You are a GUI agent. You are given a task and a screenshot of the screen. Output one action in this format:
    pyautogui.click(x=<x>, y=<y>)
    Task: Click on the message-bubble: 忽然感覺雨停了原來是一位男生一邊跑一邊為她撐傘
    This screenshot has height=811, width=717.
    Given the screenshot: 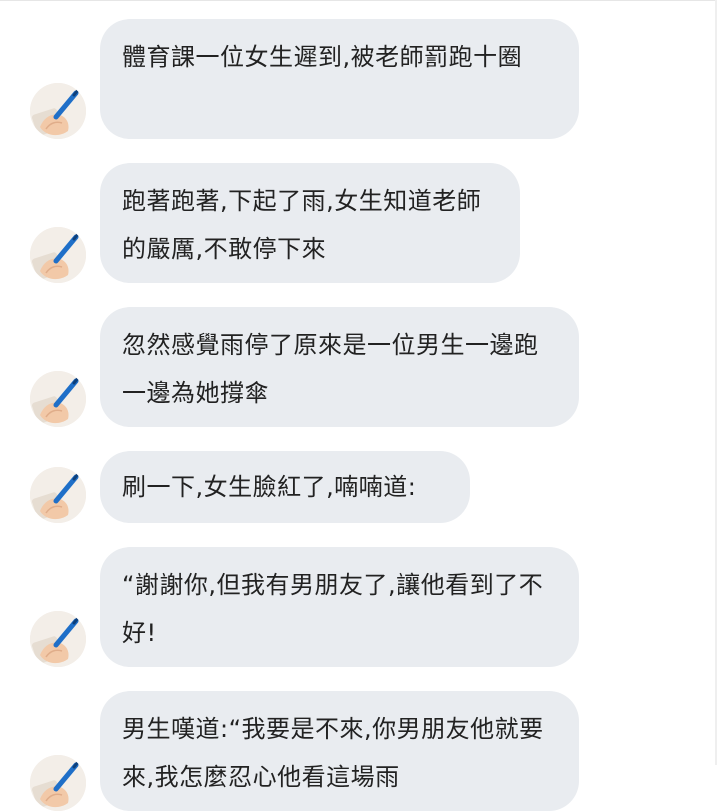 What is the action you would take?
    pyautogui.click(x=339, y=367)
    